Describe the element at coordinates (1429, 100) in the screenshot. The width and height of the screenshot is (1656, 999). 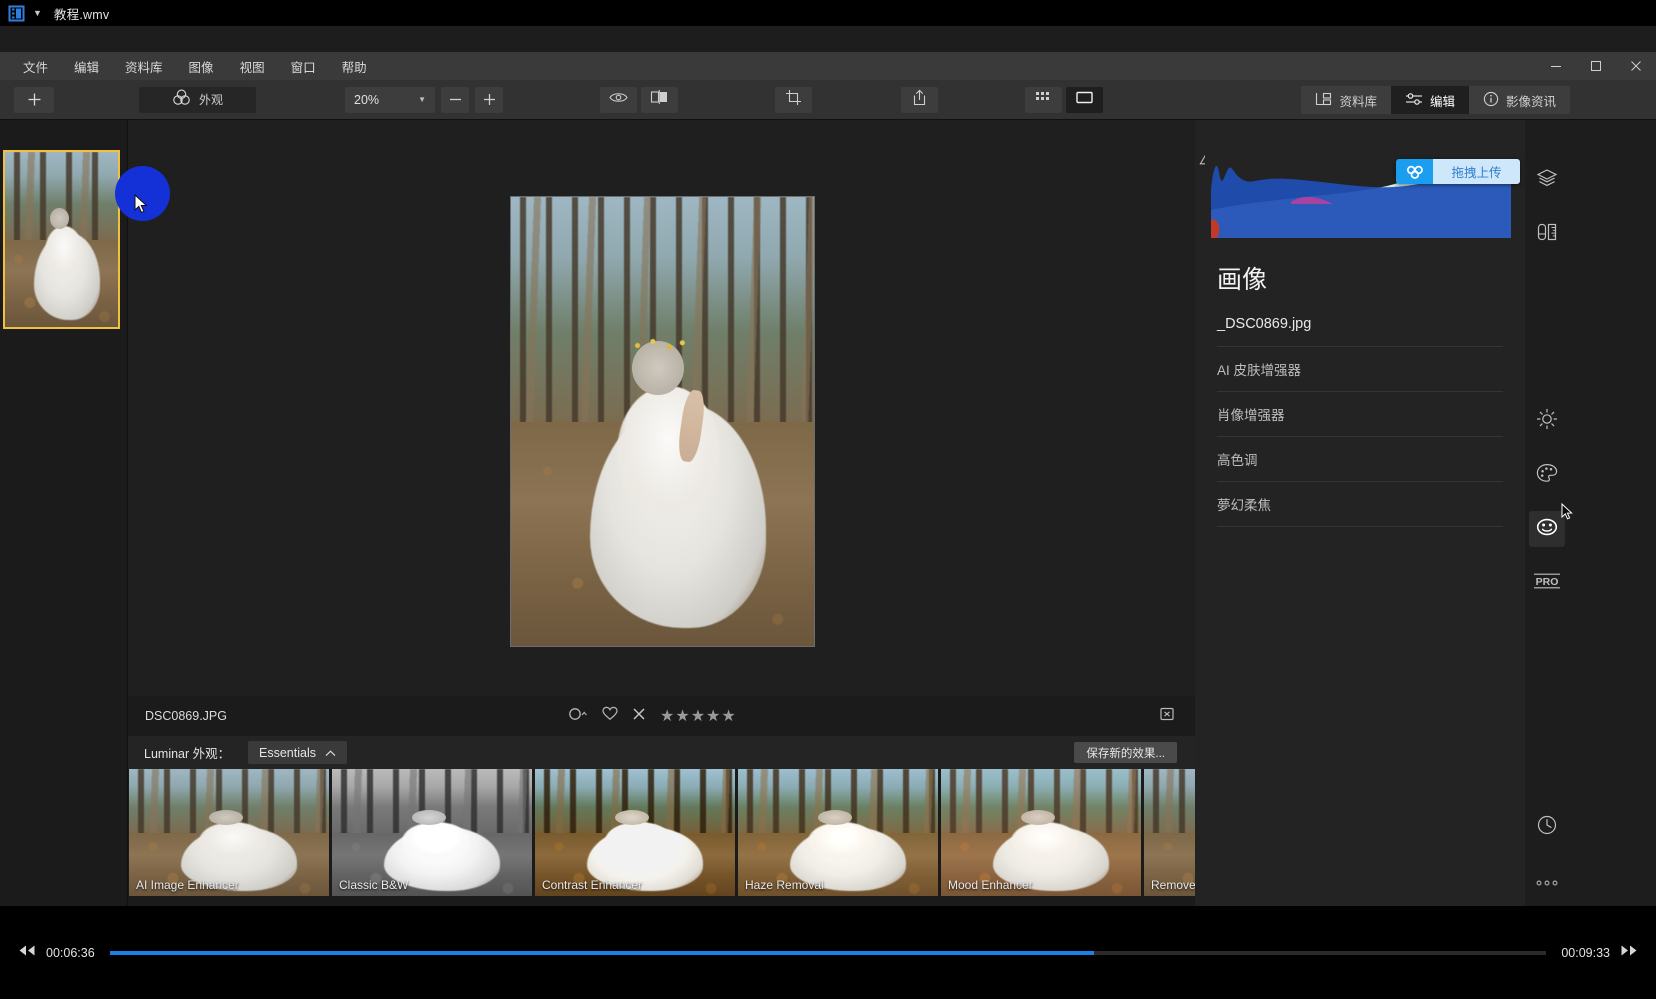
I see `tab-edit: 编辑` at that location.